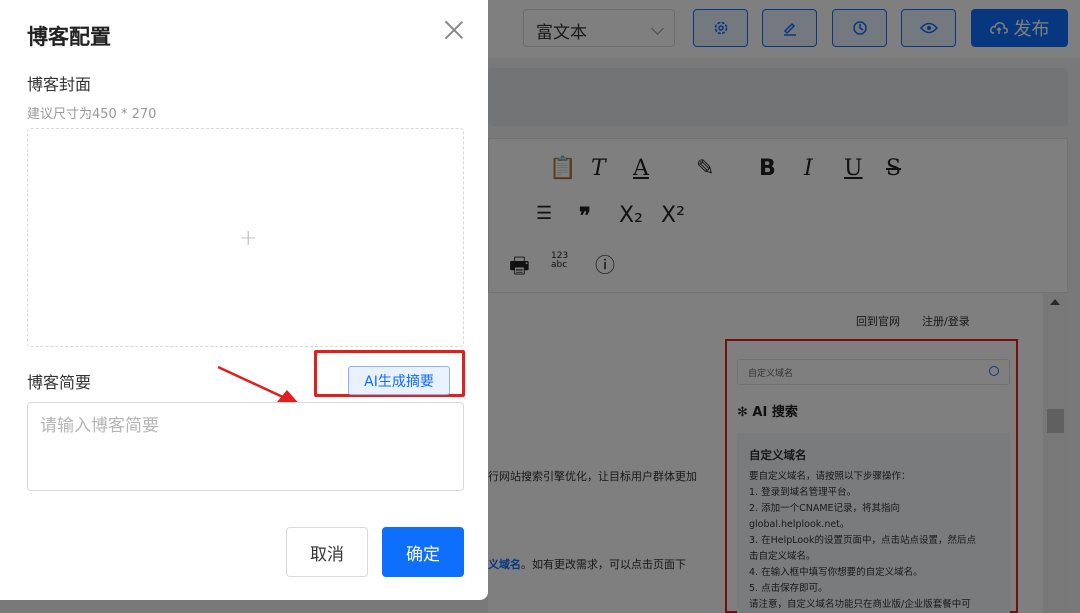 Image resolution: width=1080 pixels, height=613 pixels. I want to click on dialog-title: 博客配置, so click(69, 37).